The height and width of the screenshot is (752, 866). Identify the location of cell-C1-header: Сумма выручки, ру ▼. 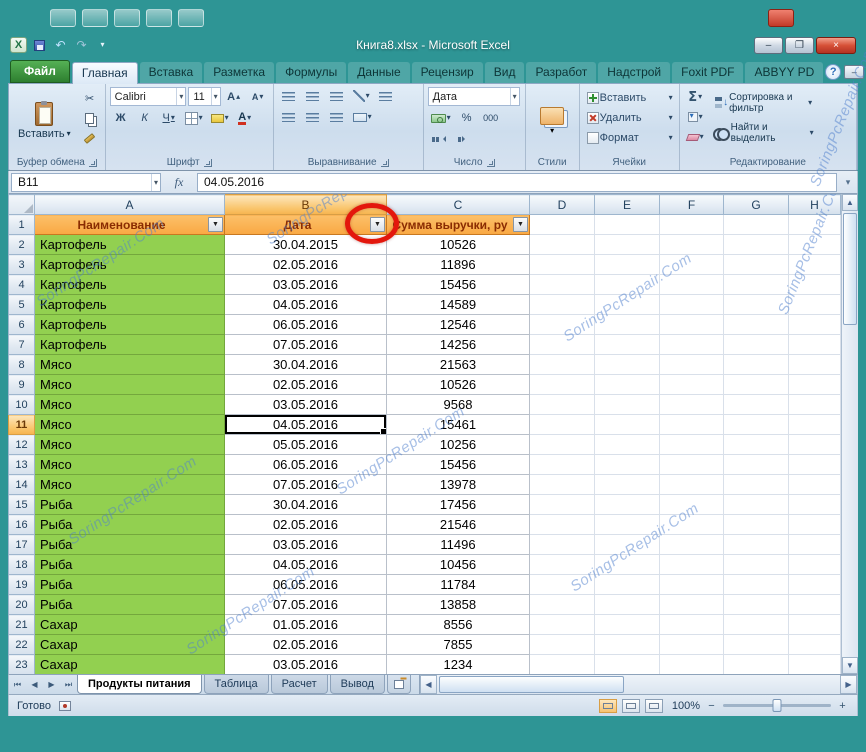
(458, 224).